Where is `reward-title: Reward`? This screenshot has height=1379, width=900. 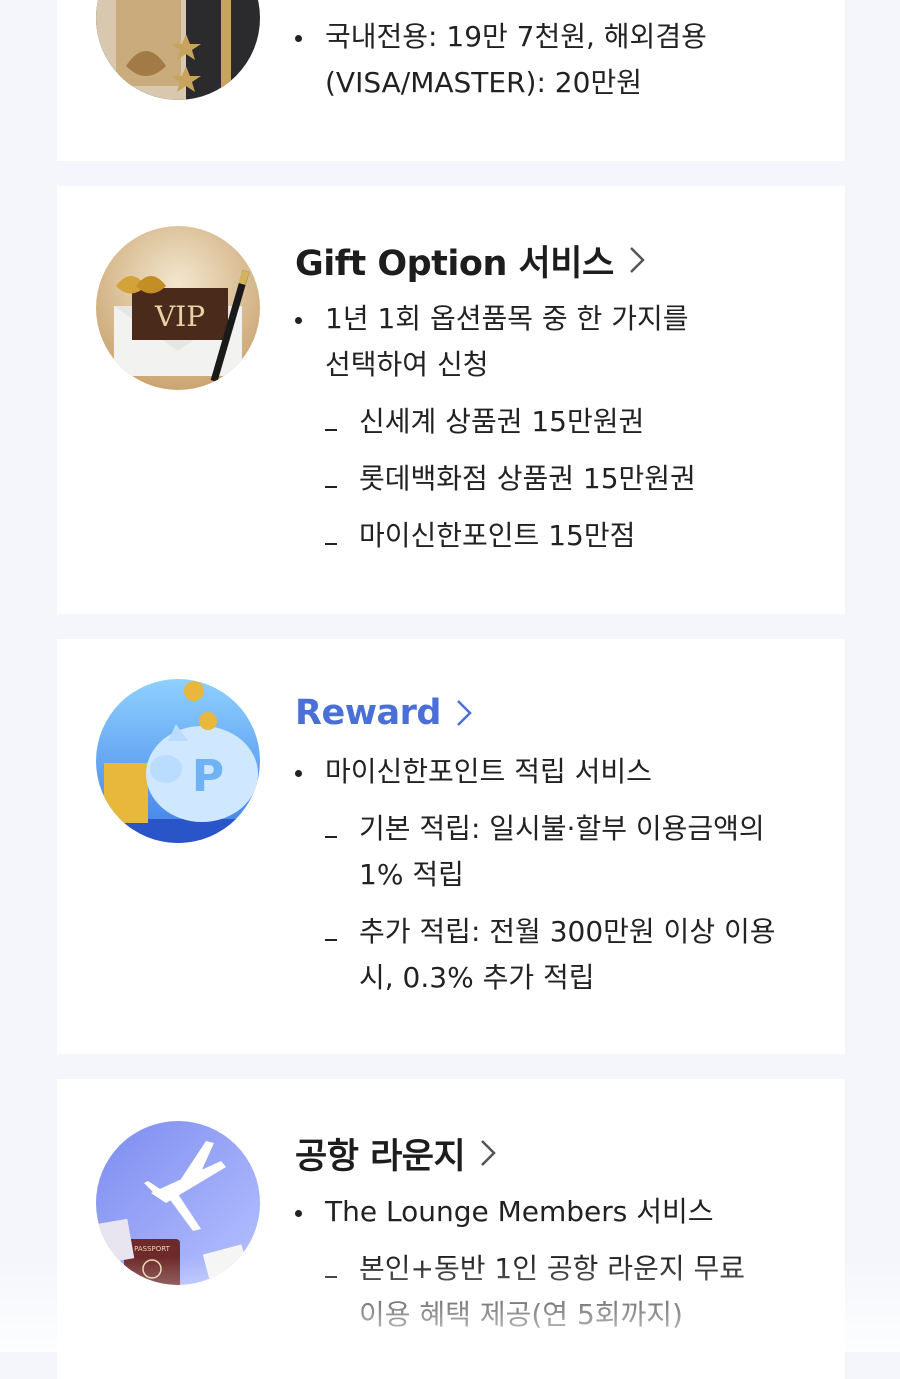
reward-title: Reward is located at coordinates (368, 713).